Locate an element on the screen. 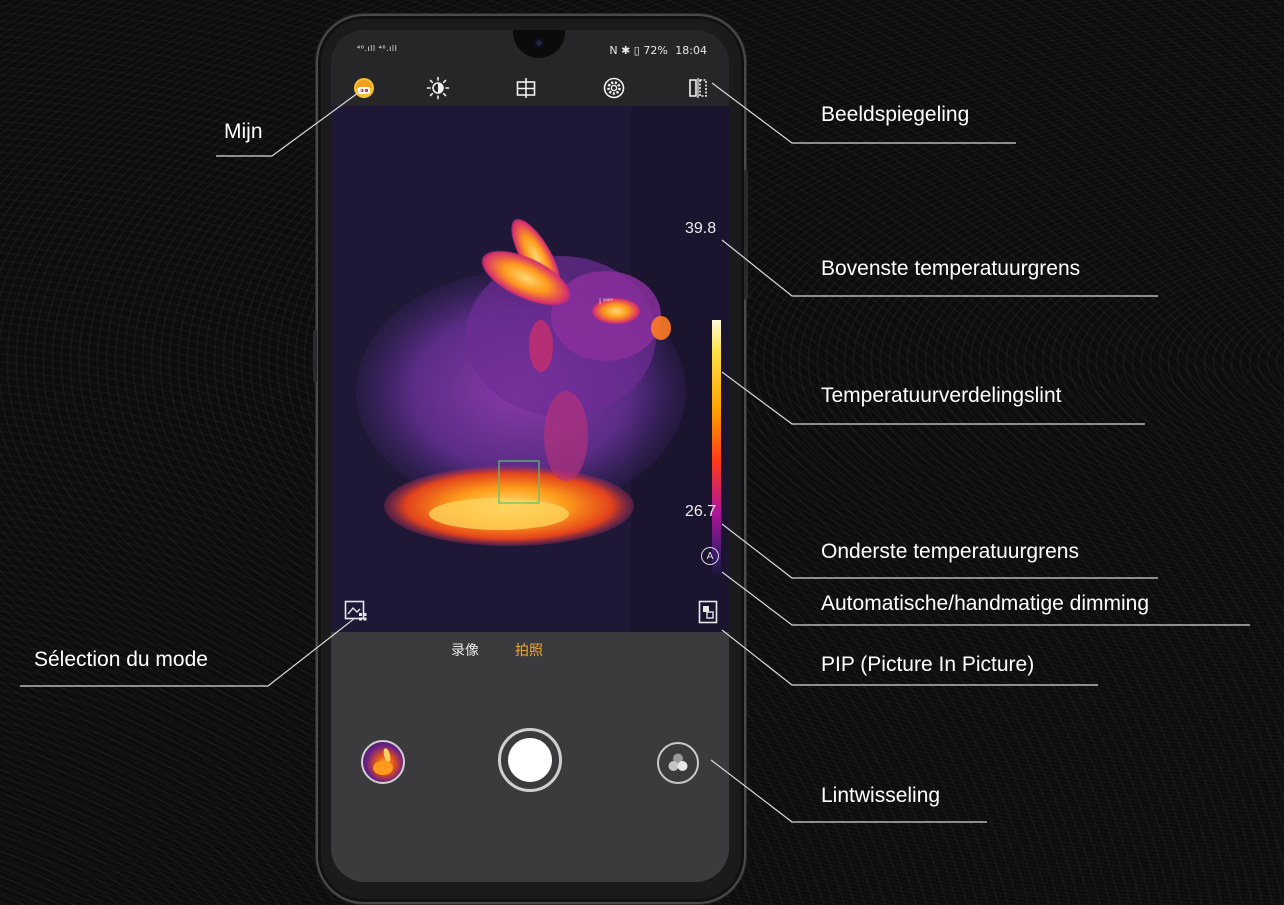 This screenshot has height=905, width=1284. label-bovenste-temperatuurgrens: Bovenste temperatuurgrens is located at coordinates (951, 268).